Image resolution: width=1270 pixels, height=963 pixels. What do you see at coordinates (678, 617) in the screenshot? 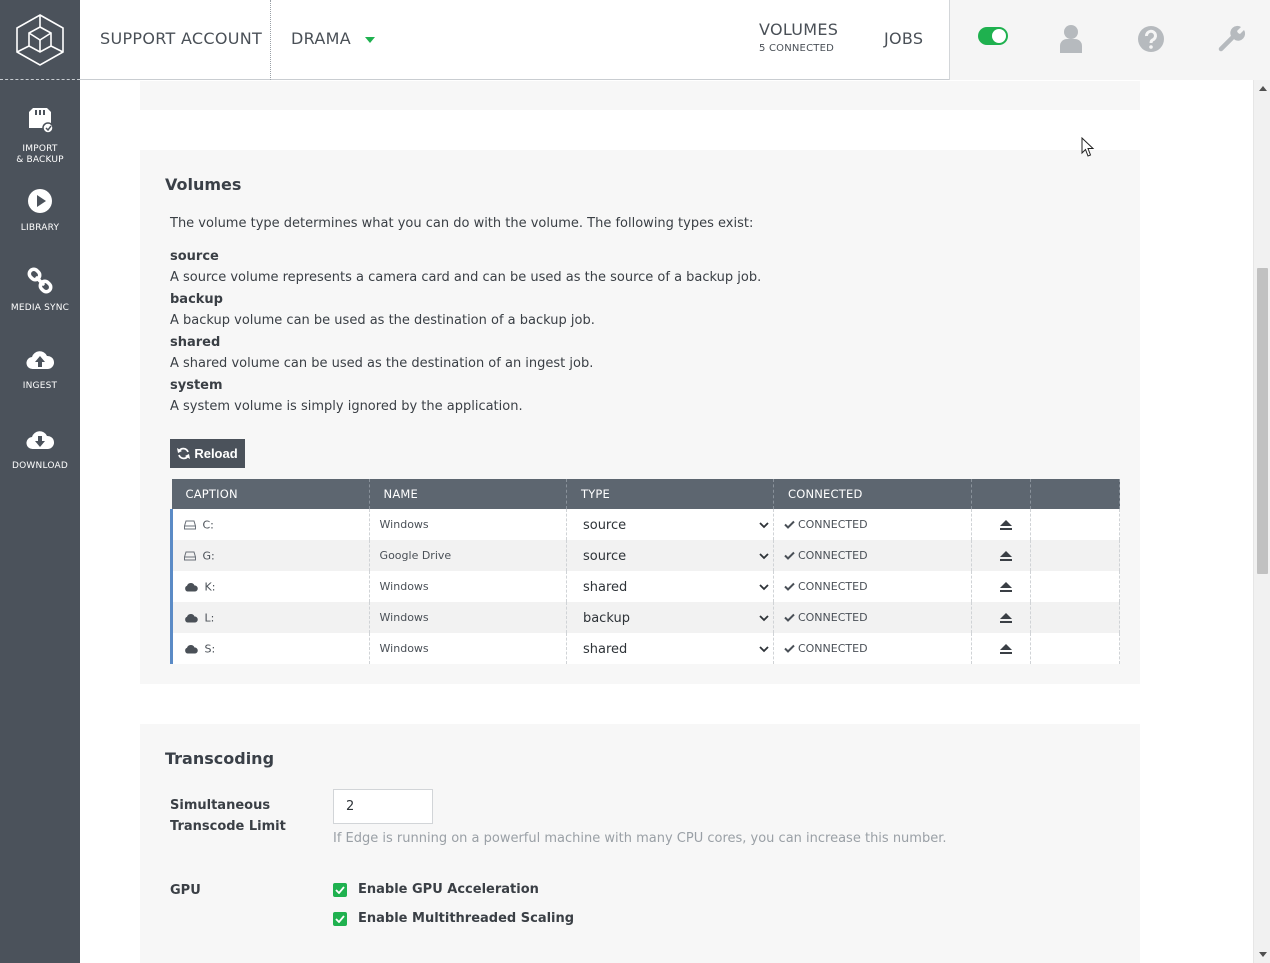
I see `type-select: backup` at bounding box center [678, 617].